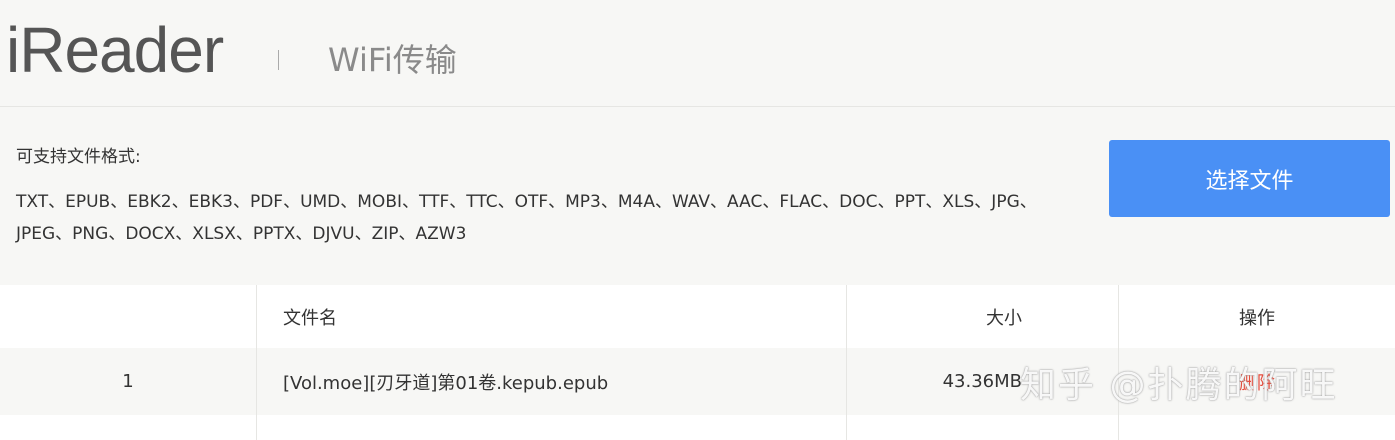  Describe the element at coordinates (551, 316) in the screenshot. I see `header-filename: 文件名` at that location.